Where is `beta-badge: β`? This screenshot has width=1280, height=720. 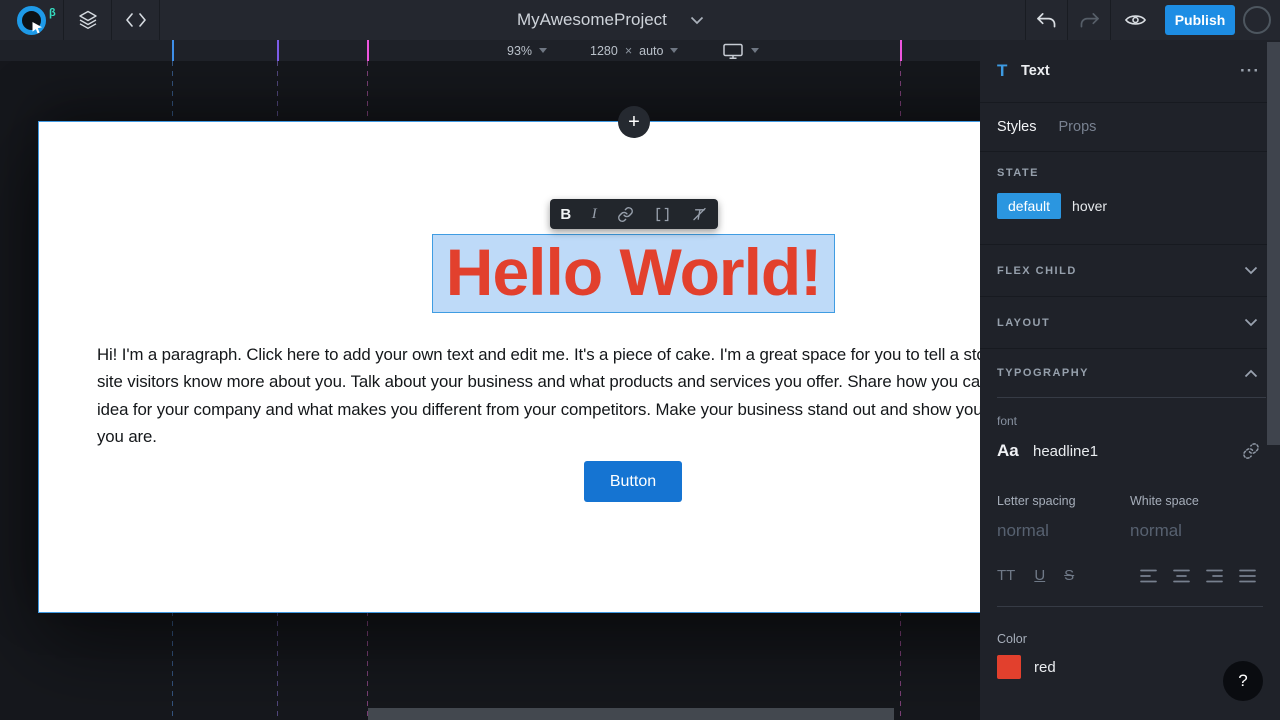 beta-badge: β is located at coordinates (52, 13).